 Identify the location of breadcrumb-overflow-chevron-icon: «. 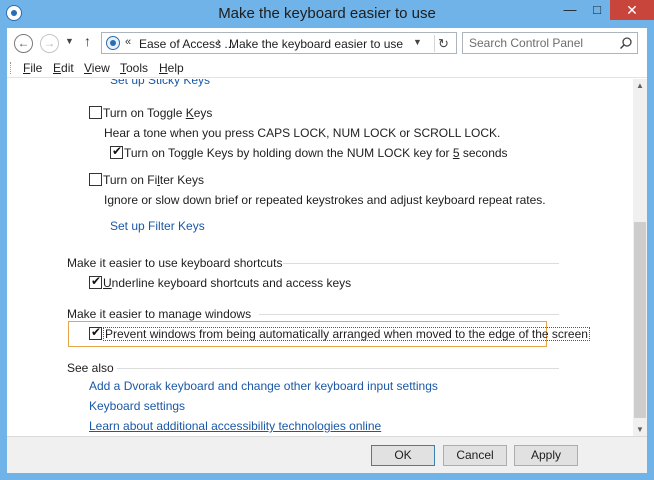
(128, 42).